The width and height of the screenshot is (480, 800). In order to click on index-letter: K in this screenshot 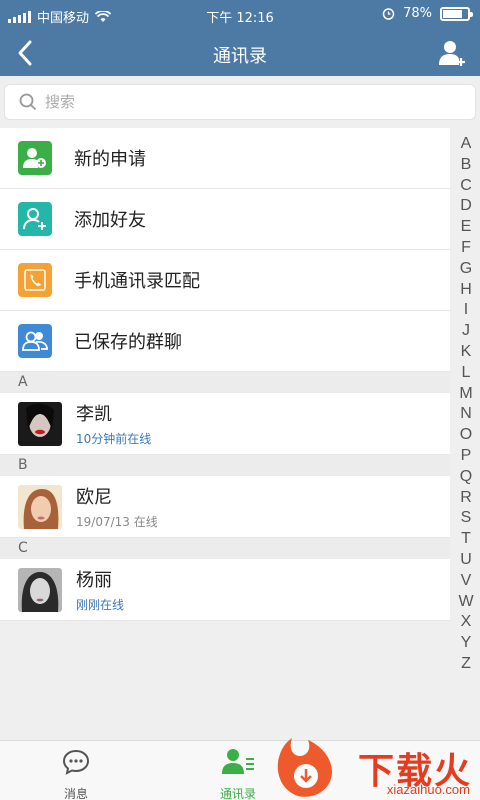, I will do `click(466, 352)`.